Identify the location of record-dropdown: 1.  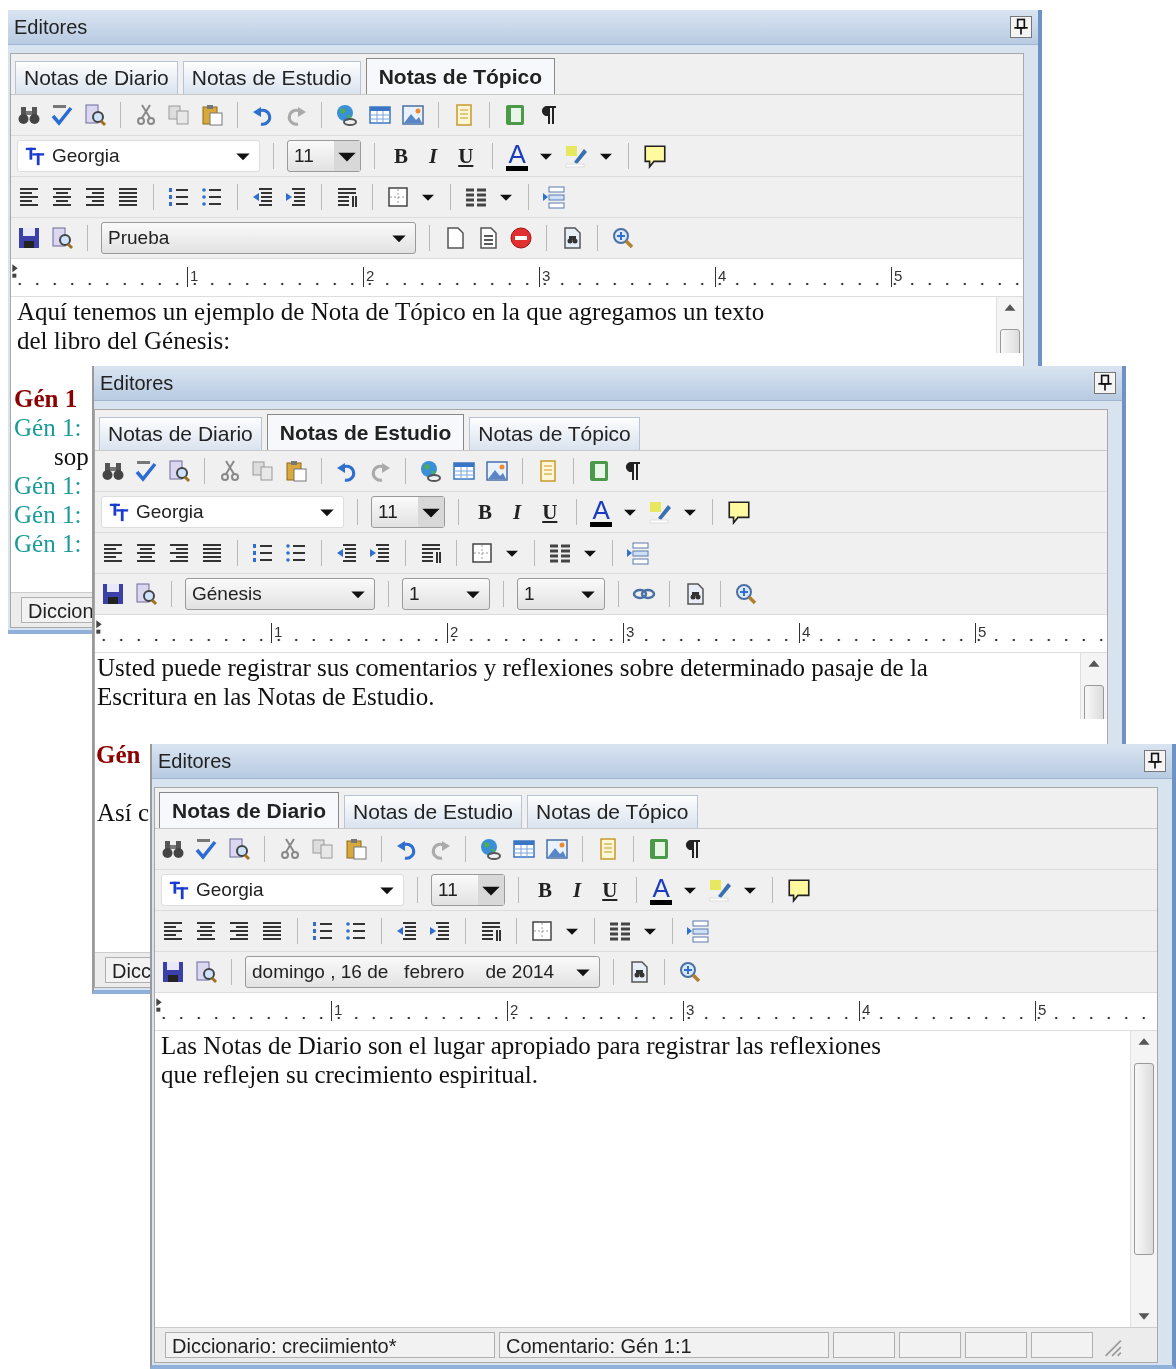
(446, 594).